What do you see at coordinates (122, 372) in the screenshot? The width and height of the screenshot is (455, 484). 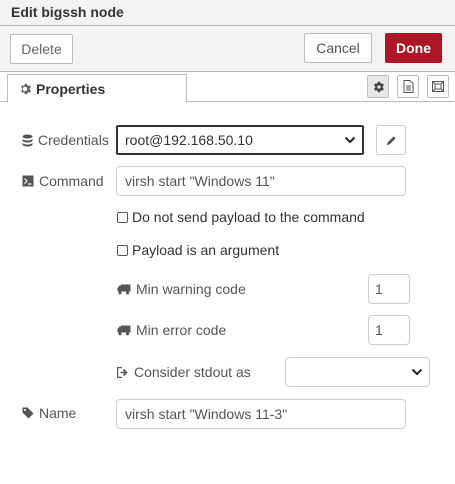 I see `sign-out-icon` at bounding box center [122, 372].